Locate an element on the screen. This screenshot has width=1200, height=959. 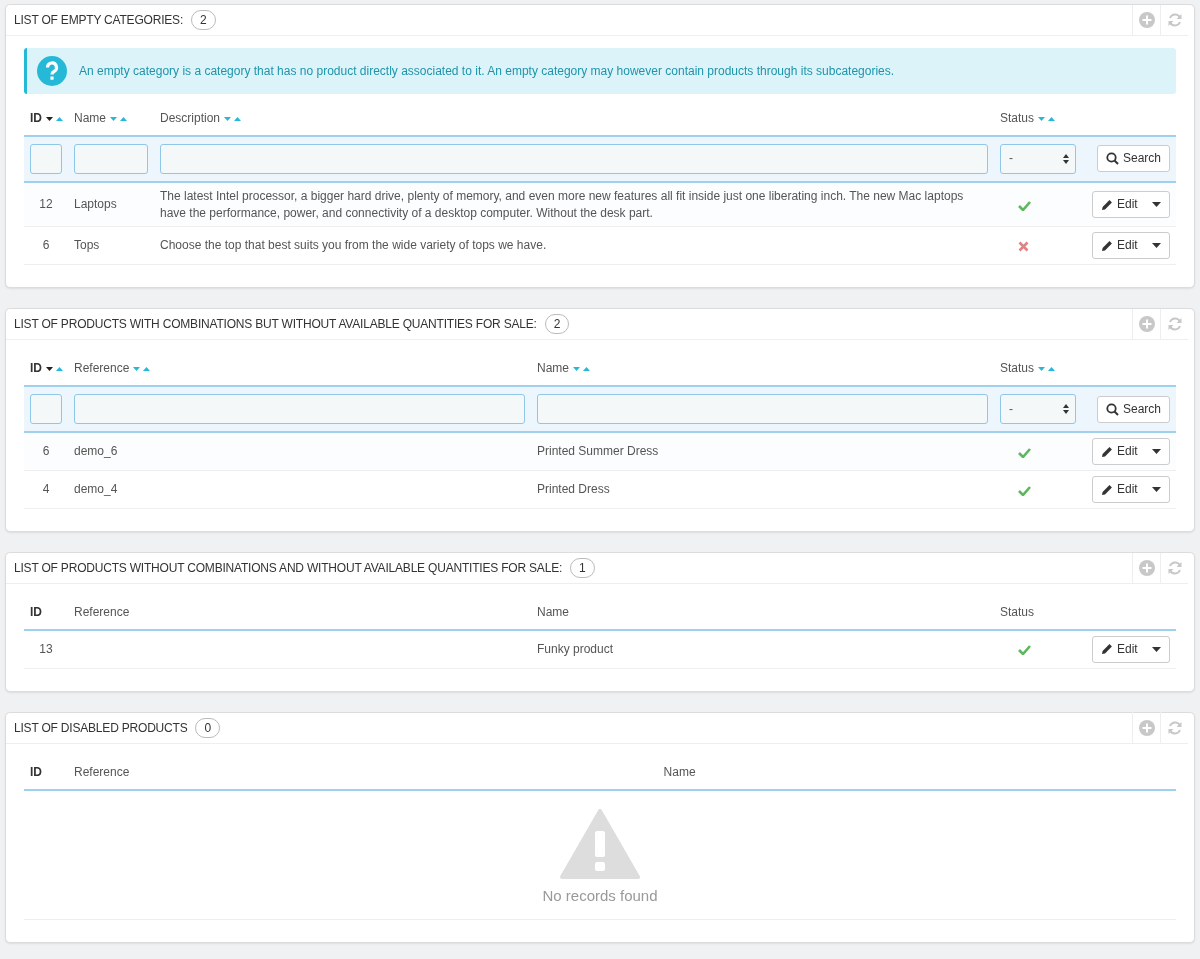
table-cell: Funky product is located at coordinates (575, 649).